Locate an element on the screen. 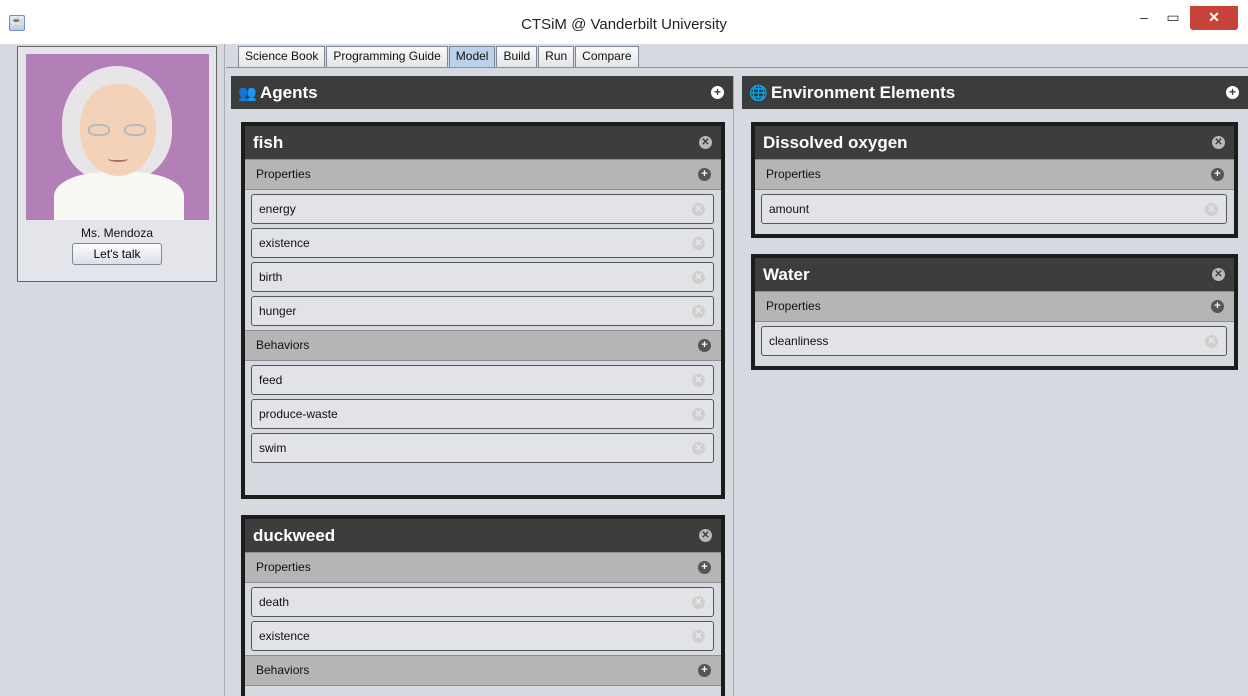  tab-divider is located at coordinates (737, 67).